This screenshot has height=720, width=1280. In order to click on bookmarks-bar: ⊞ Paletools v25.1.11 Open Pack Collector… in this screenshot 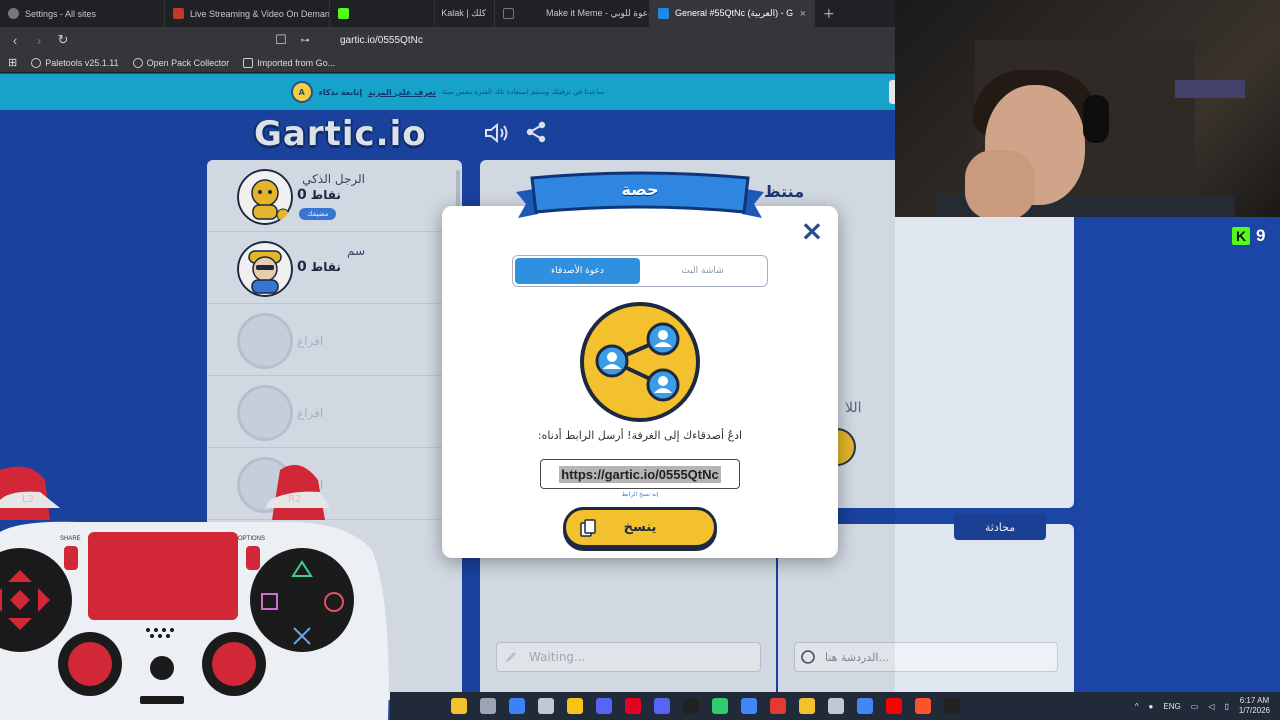, I will do `click(447, 63)`.